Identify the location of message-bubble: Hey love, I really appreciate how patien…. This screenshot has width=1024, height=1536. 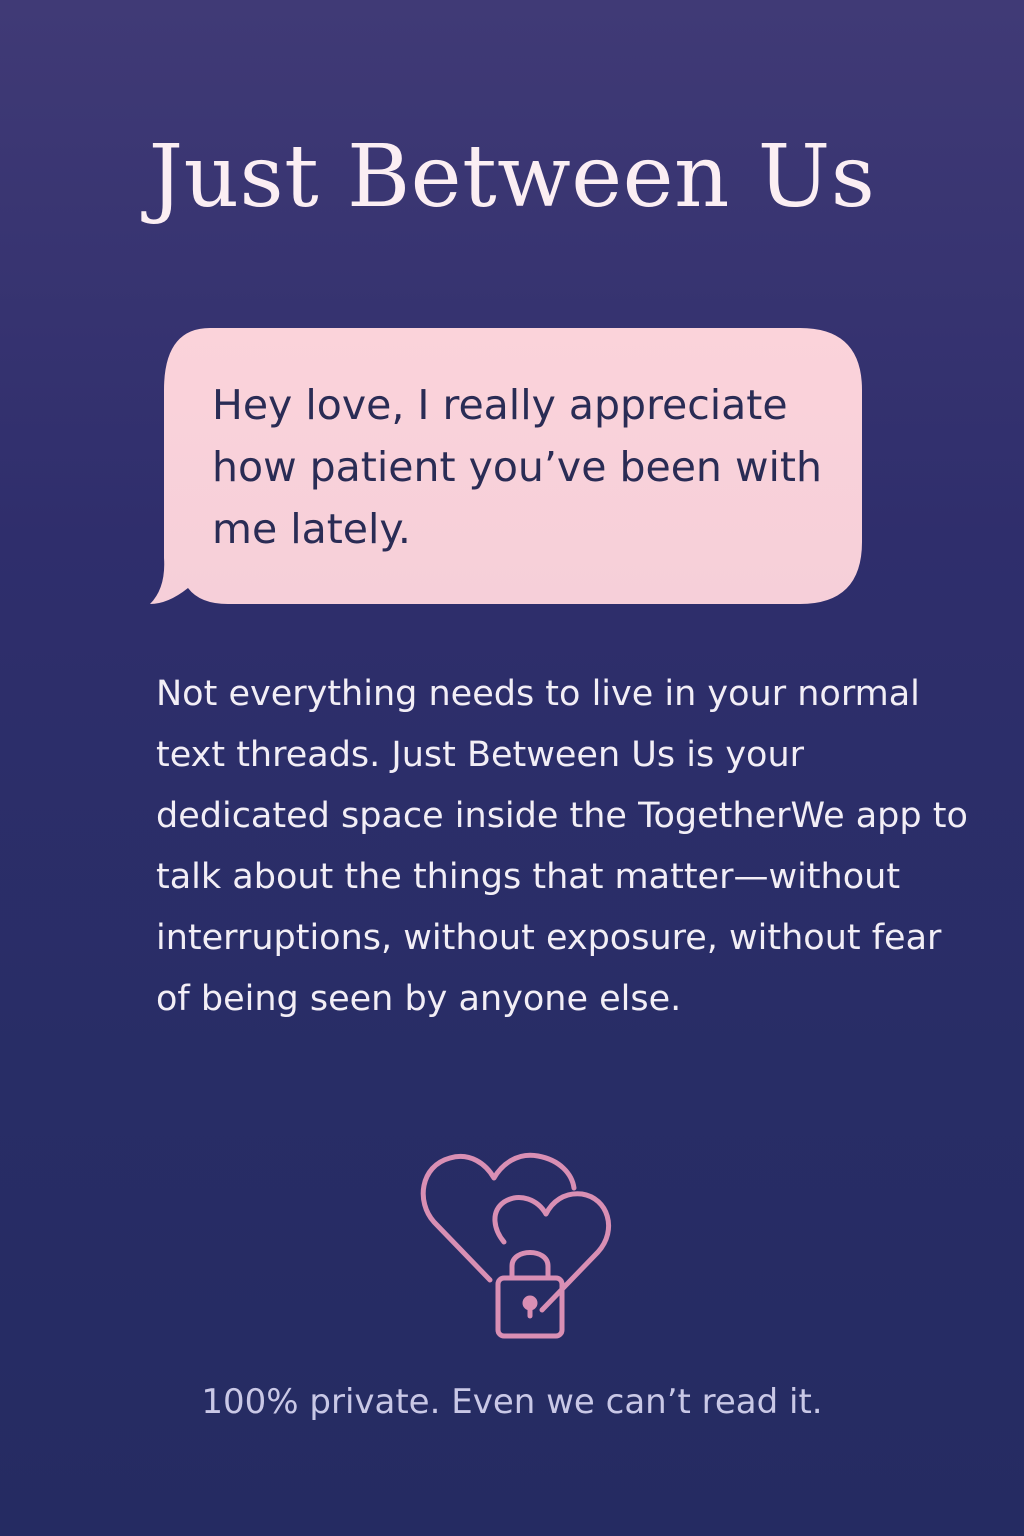
(506, 467).